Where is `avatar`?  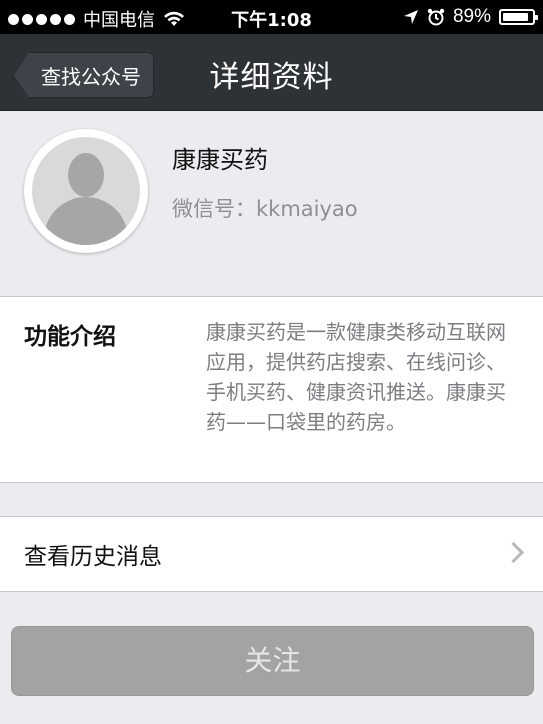
avatar is located at coordinates (86, 191).